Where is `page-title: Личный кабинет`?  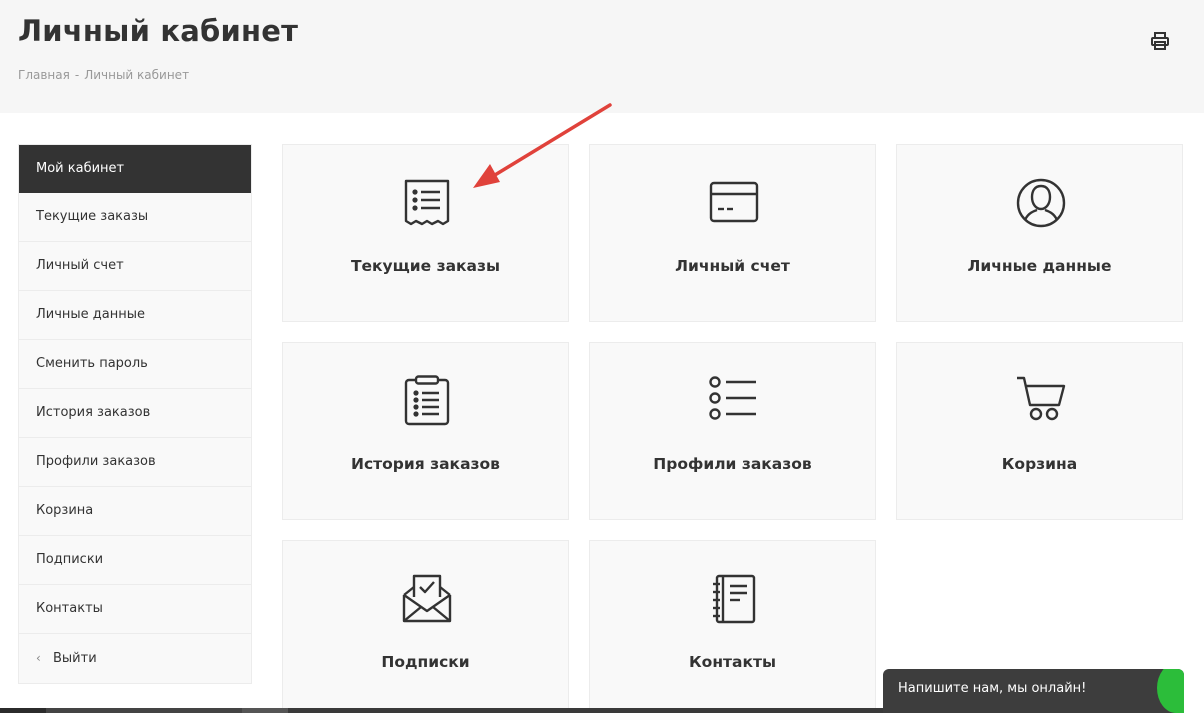 page-title: Личный кабинет is located at coordinates (158, 31).